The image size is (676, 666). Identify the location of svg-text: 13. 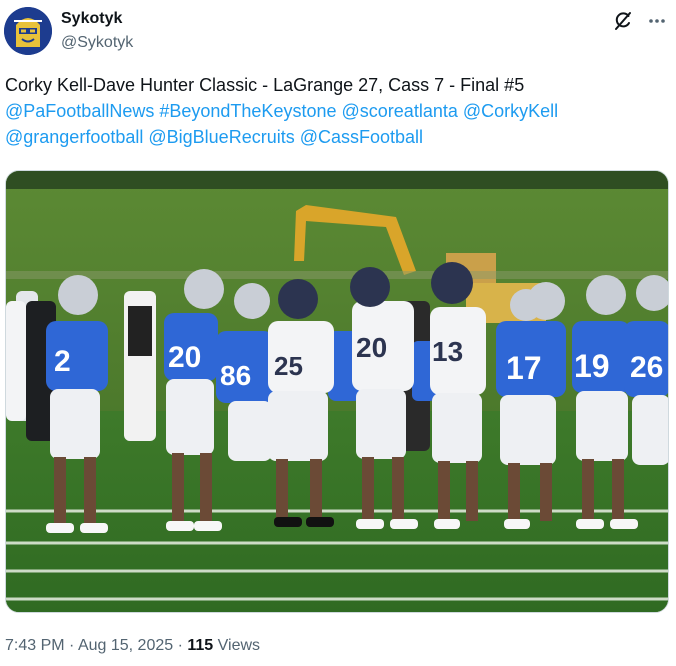
(447, 351).